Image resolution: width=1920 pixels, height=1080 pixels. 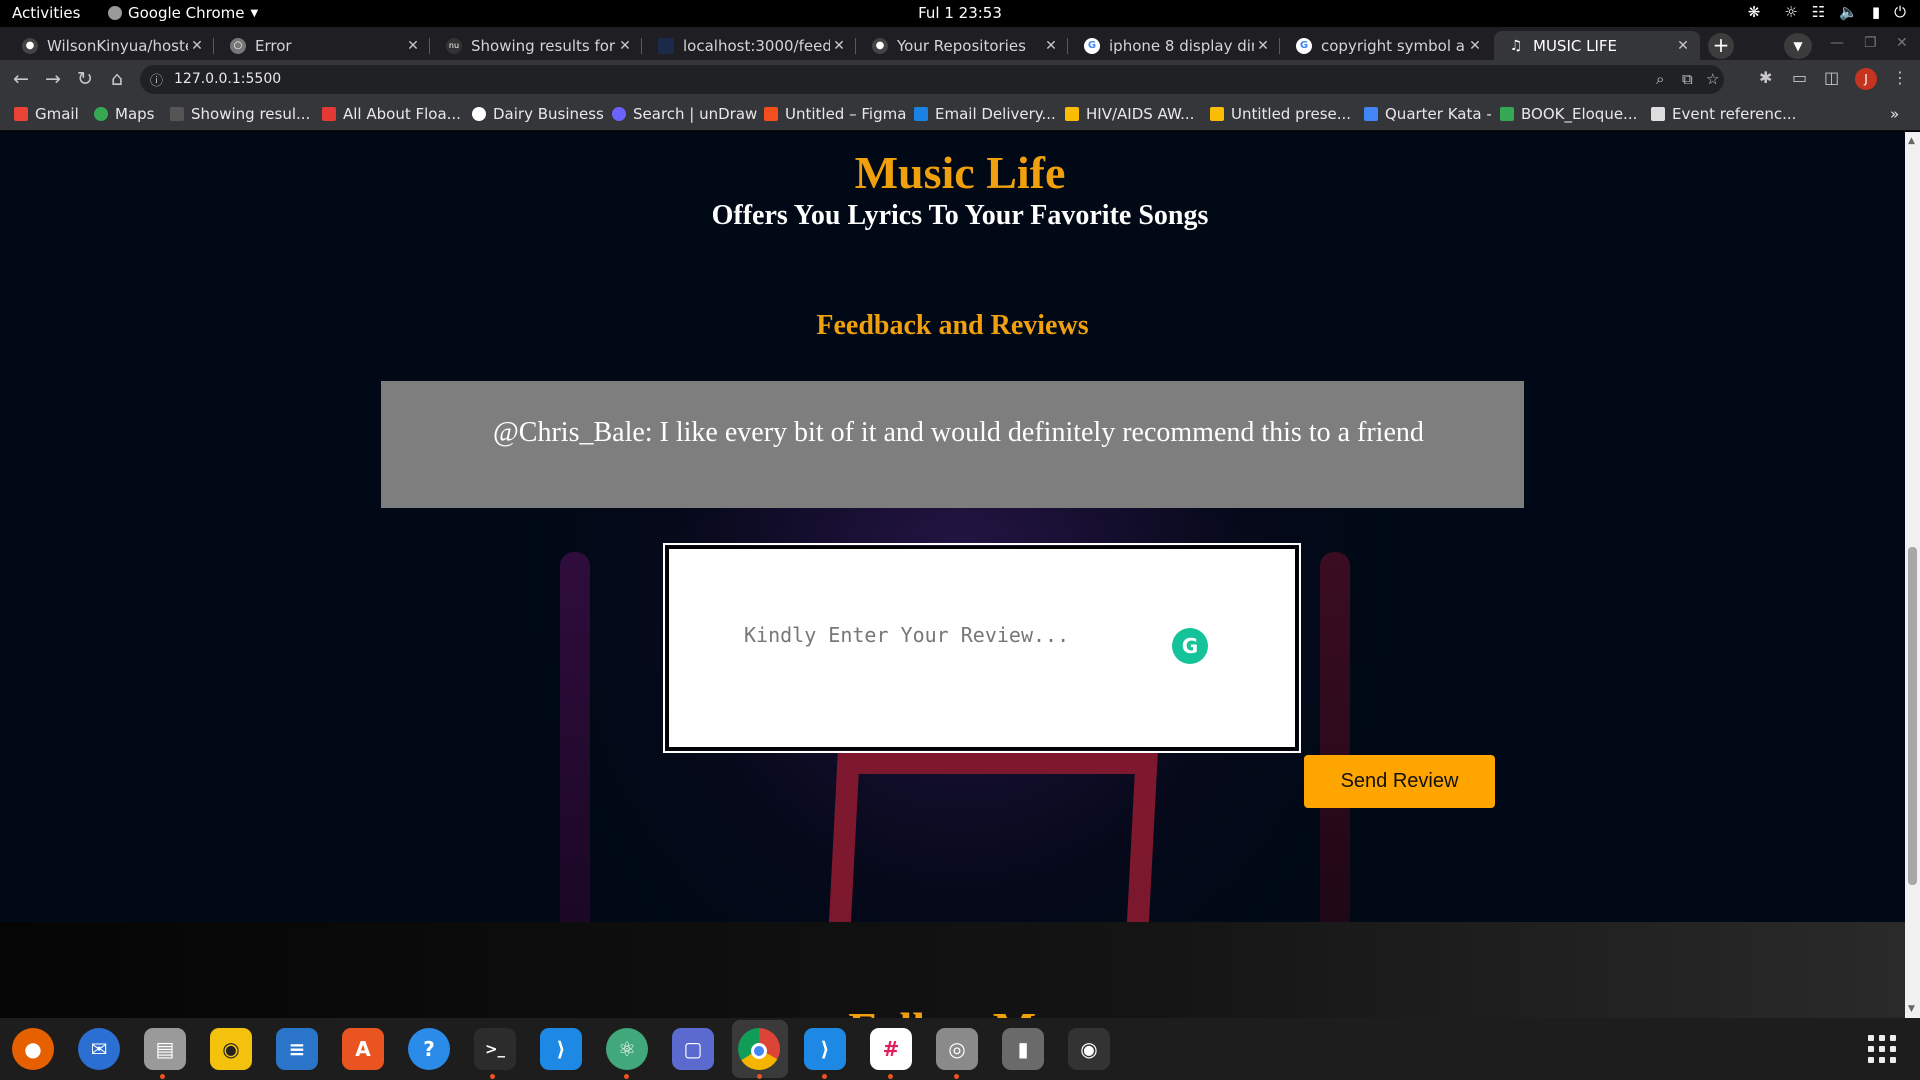 I want to click on site-info-icon: ⓘ, so click(x=159, y=79).